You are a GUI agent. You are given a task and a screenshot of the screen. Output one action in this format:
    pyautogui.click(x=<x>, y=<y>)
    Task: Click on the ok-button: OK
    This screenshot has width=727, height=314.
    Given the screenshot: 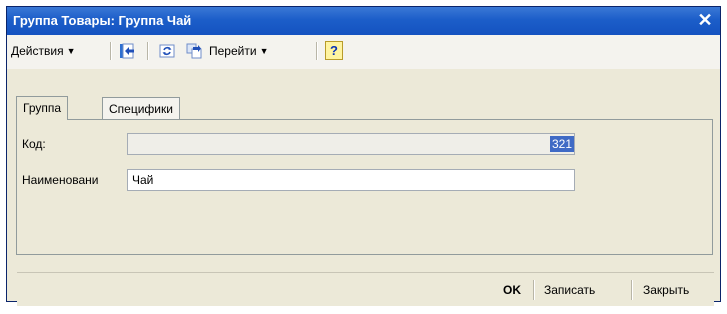 What is the action you would take?
    pyautogui.click(x=512, y=290)
    